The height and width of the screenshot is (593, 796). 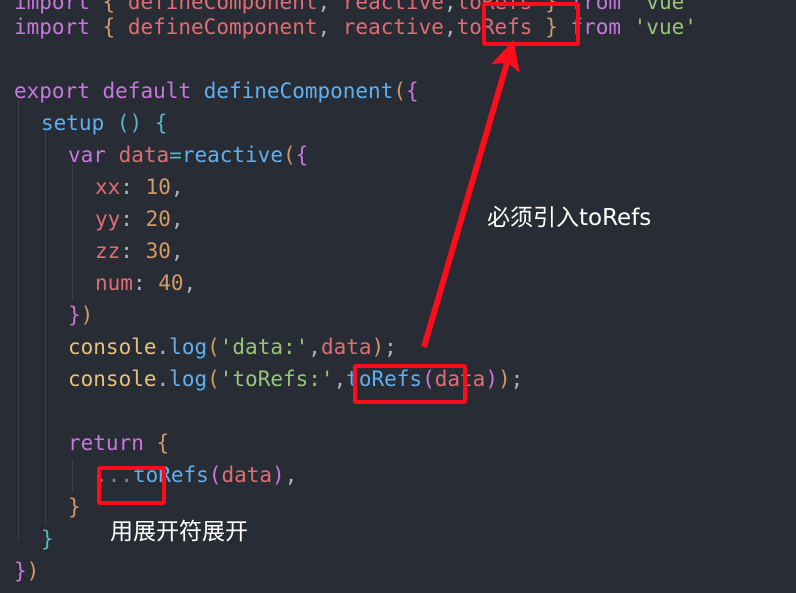 What do you see at coordinates (232, 155) in the screenshot?
I see `token-reactive-call: reactive` at bounding box center [232, 155].